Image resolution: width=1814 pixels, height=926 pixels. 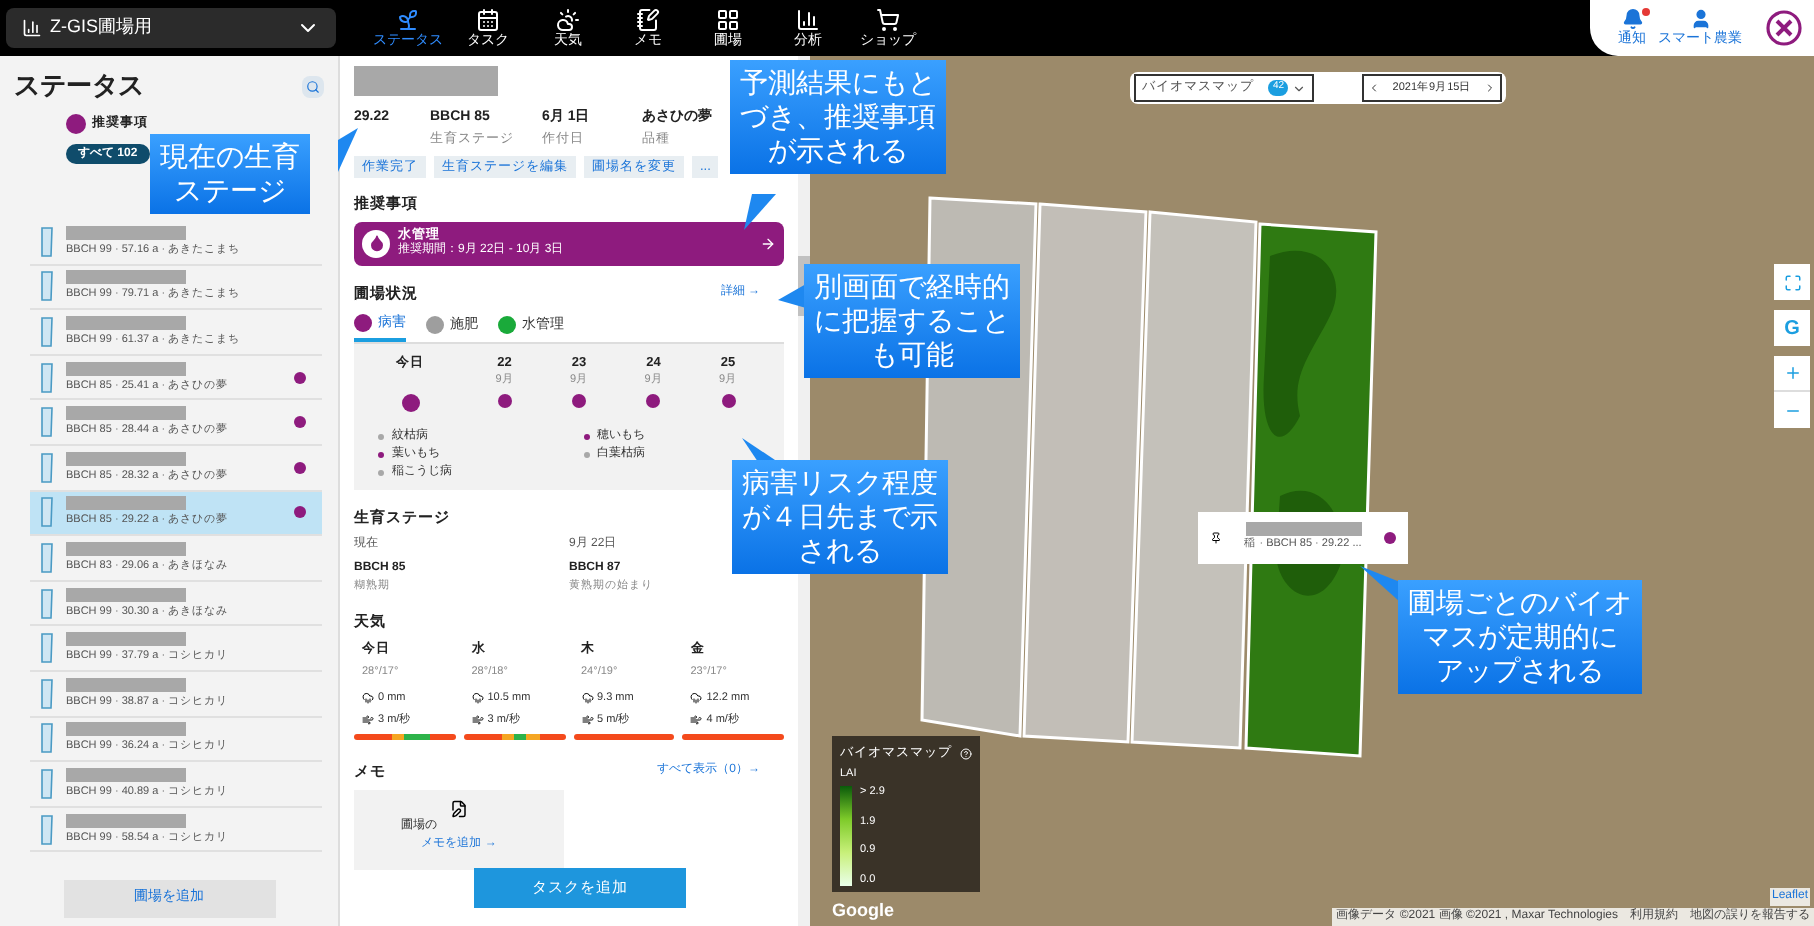 I want to click on annotation-tooltip: 予測結果にもと づき、推奨事項 が示される, so click(x=838, y=117).